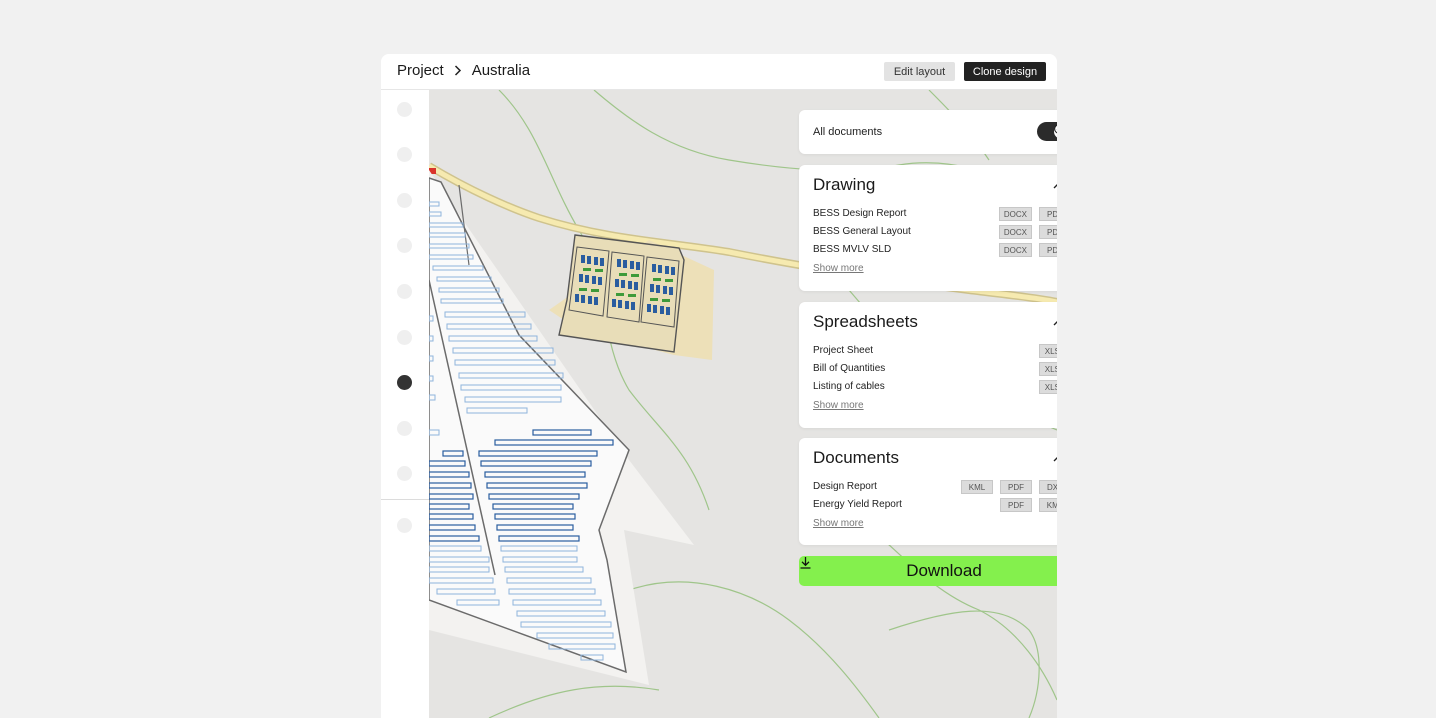 This screenshot has height=718, width=1436. Describe the element at coordinates (848, 132) in the screenshot. I see `all-documents-label: All documents` at that location.